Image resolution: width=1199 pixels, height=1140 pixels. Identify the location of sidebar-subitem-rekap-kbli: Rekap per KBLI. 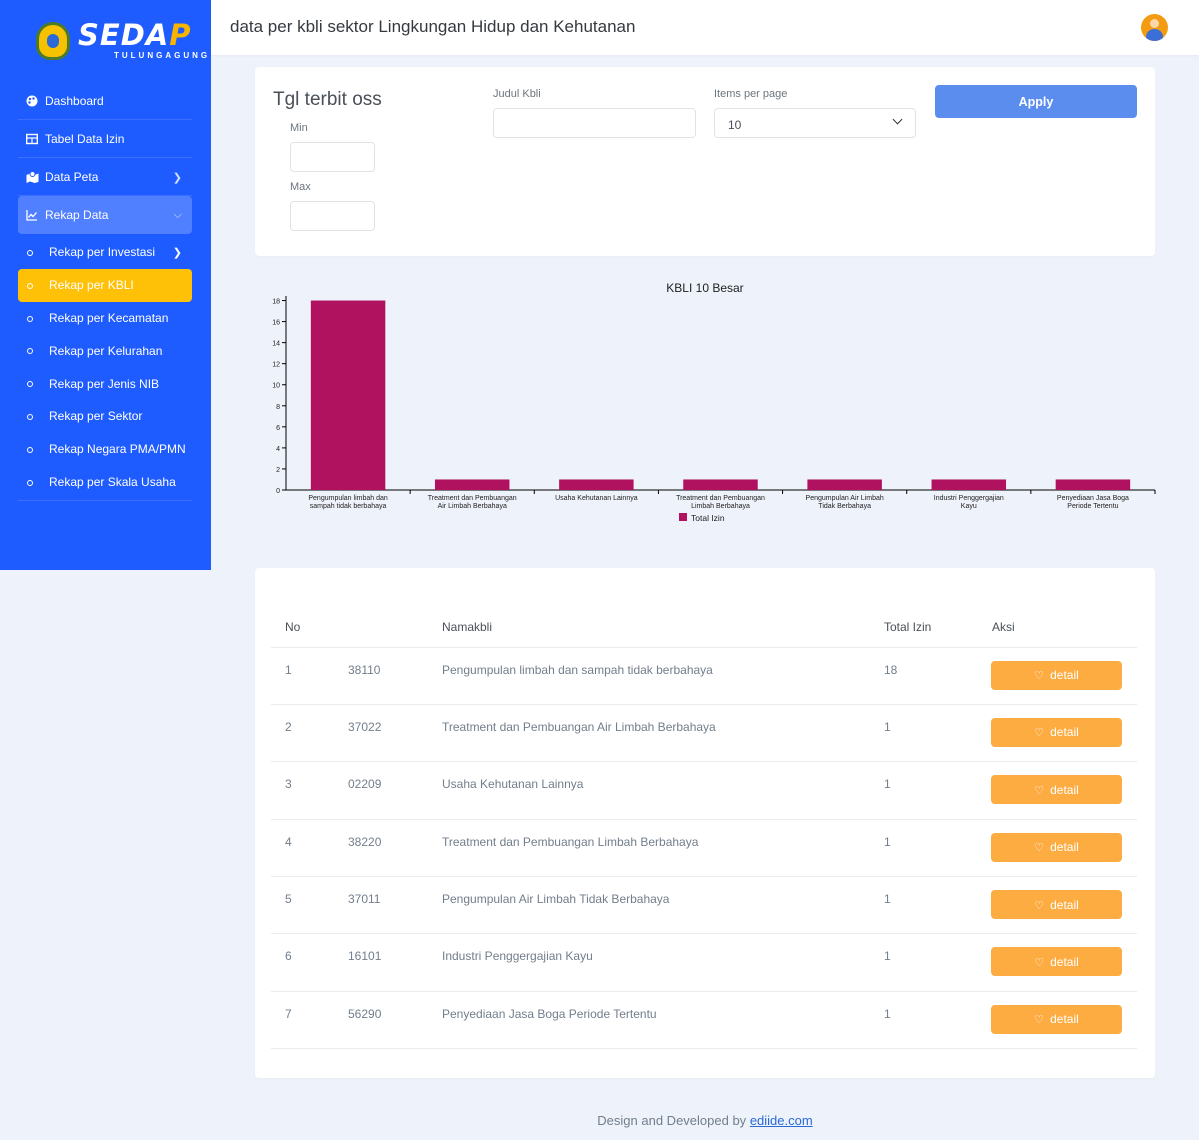
(105, 285).